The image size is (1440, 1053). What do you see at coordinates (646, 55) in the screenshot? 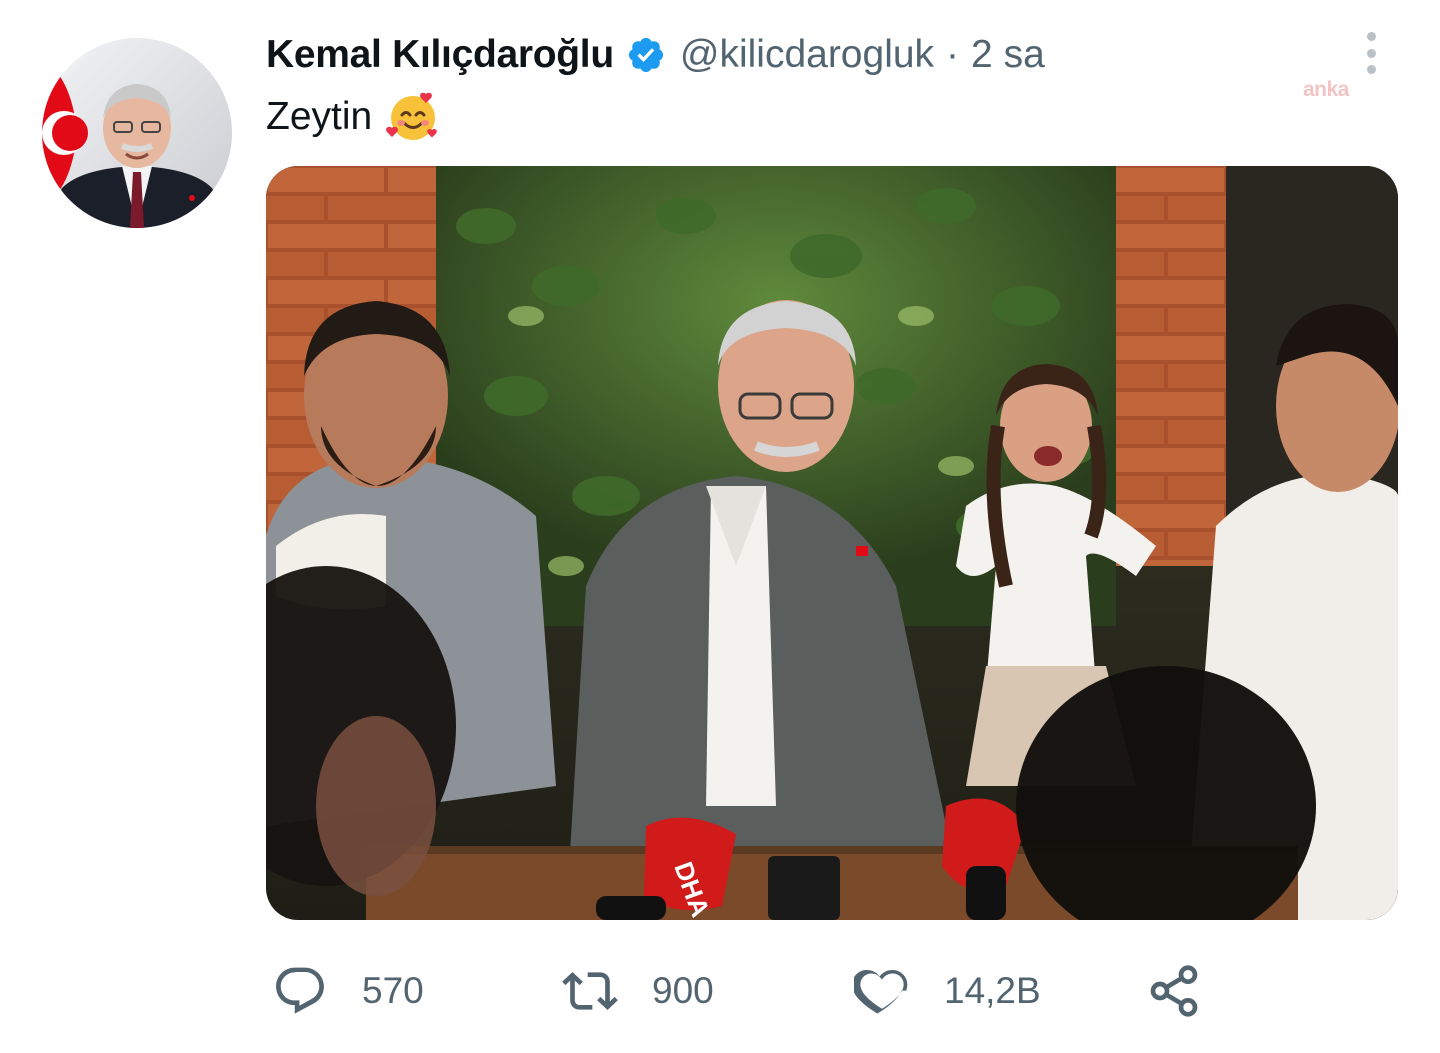
I see `verified-badge-icon` at bounding box center [646, 55].